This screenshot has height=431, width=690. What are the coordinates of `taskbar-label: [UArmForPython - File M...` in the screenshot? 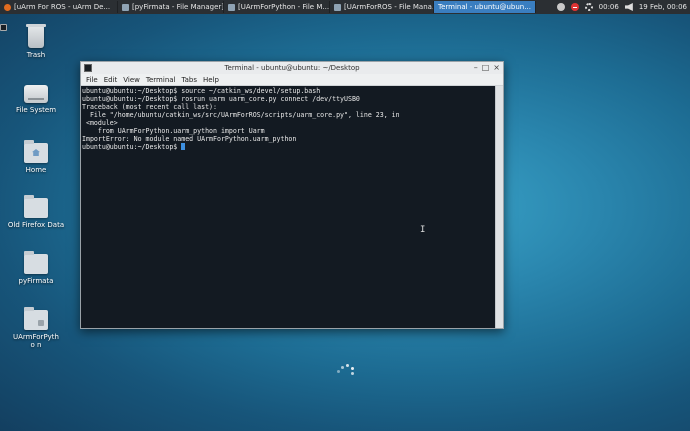 It's located at (284, 7).